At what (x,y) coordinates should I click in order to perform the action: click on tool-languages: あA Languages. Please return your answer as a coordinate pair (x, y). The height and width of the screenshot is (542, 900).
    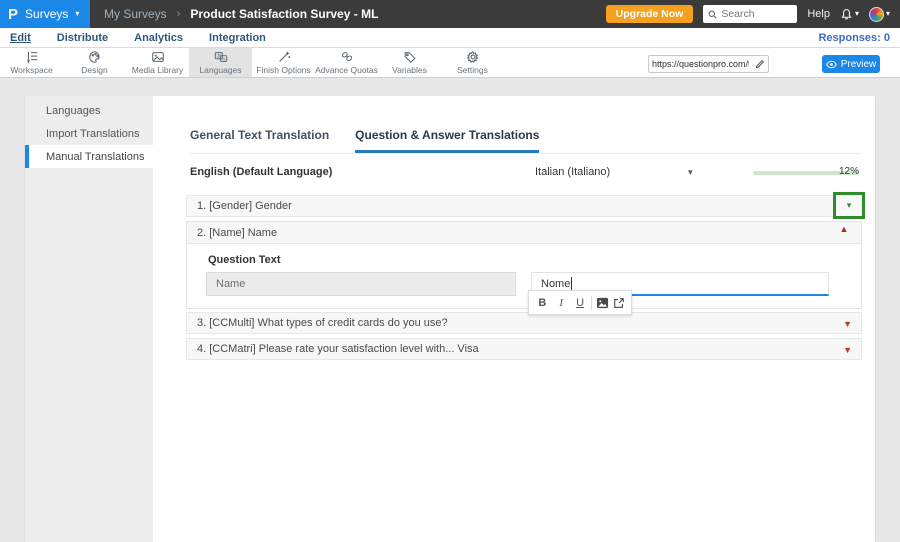
    Looking at the image, I should click on (220, 62).